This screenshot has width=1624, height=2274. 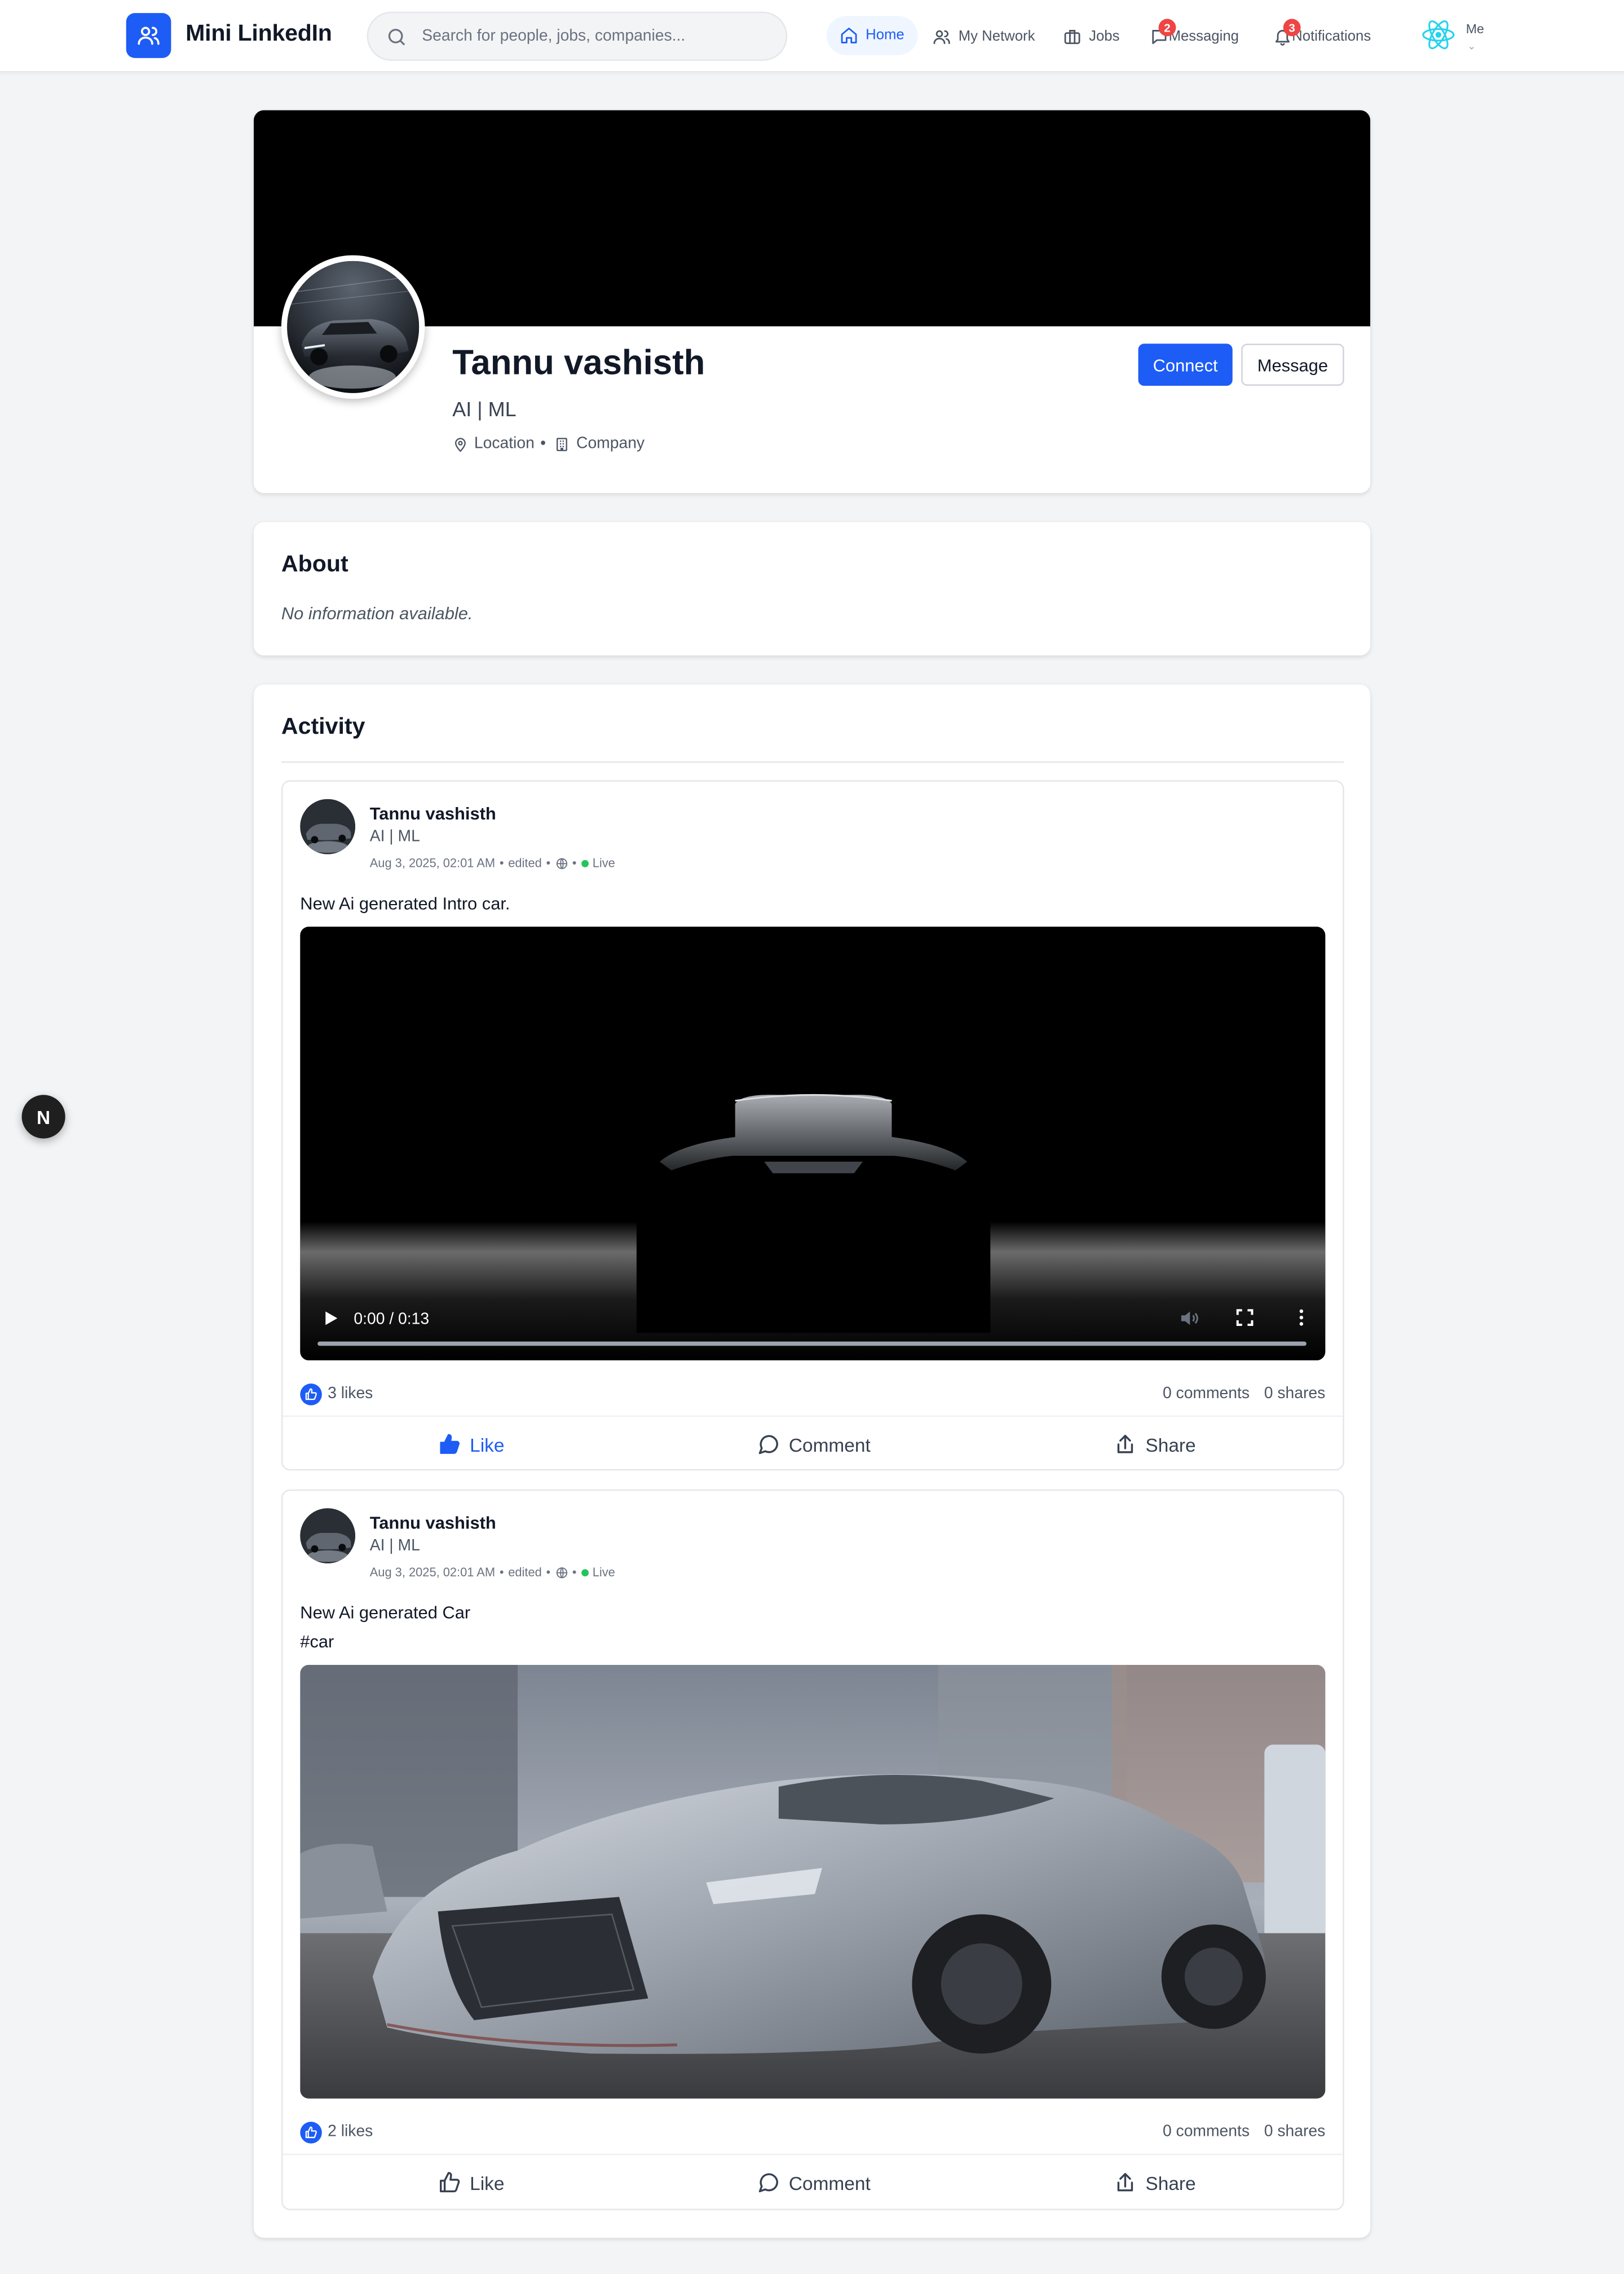 What do you see at coordinates (1245, 1318) in the screenshot?
I see `fullscreen-icon` at bounding box center [1245, 1318].